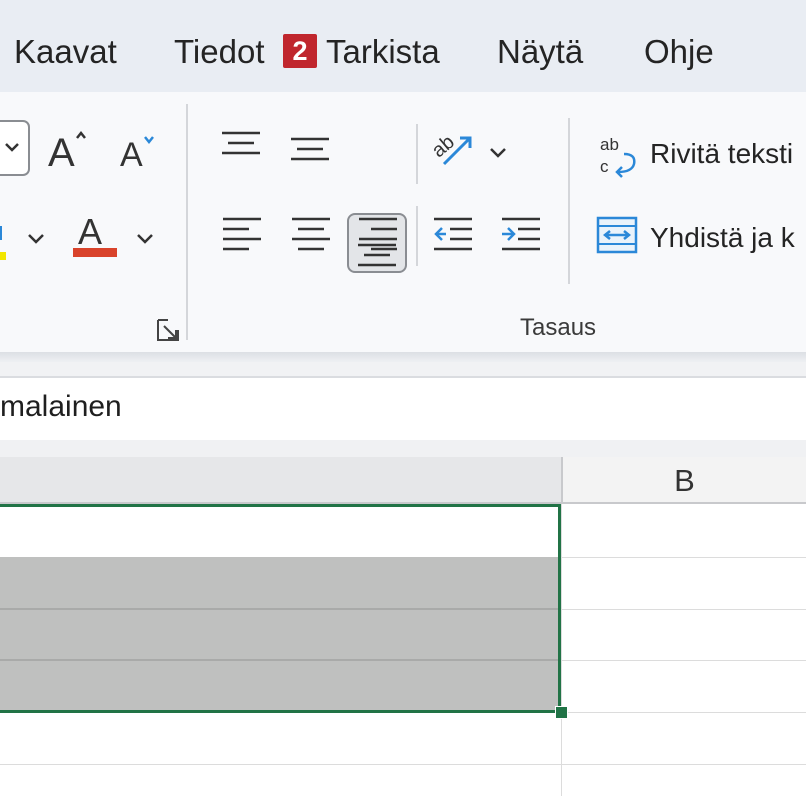 Image resolution: width=806 pixels, height=796 pixels. What do you see at coordinates (540, 52) in the screenshot?
I see `tab-nayta: Näytä` at bounding box center [540, 52].